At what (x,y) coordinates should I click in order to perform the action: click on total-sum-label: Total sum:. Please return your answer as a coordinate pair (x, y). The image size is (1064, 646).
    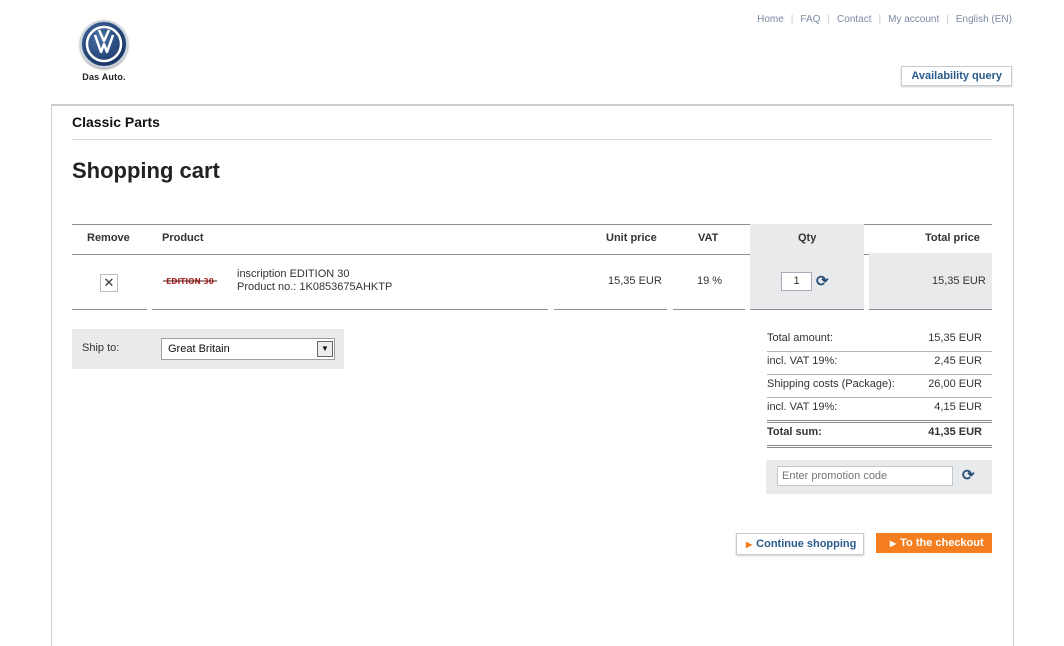
    Looking at the image, I should click on (794, 432).